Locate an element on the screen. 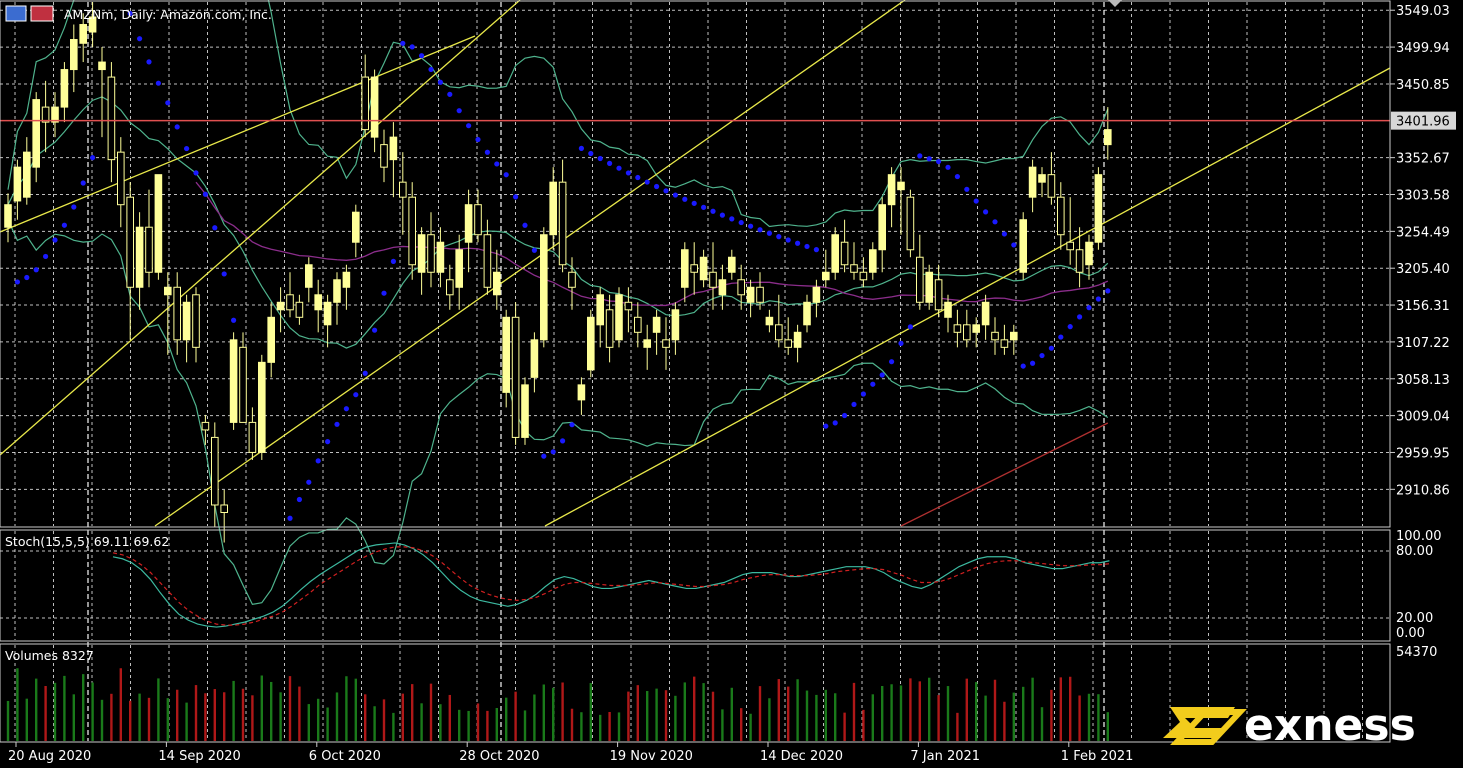 This screenshot has width=1463, height=768. axis-tick-label: 3156.31 is located at coordinates (1423, 306).